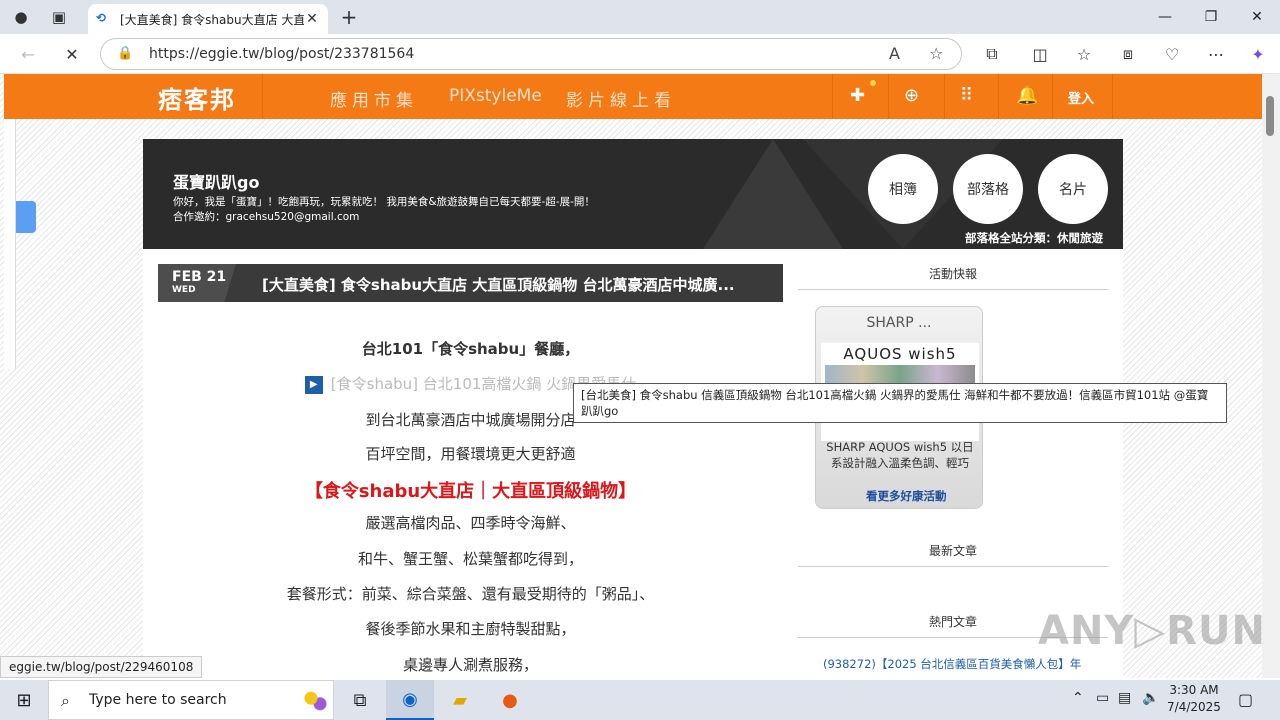 This screenshot has width=1280, height=720. I want to click on notification-dot, so click(873, 83).